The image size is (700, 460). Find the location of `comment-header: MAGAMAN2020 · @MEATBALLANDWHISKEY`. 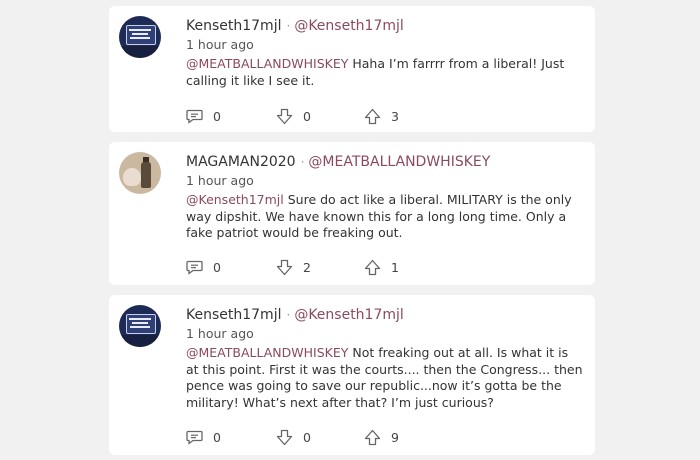

comment-header: MAGAMAN2020 · @MEATBALLANDWHISKEY is located at coordinates (338, 162).